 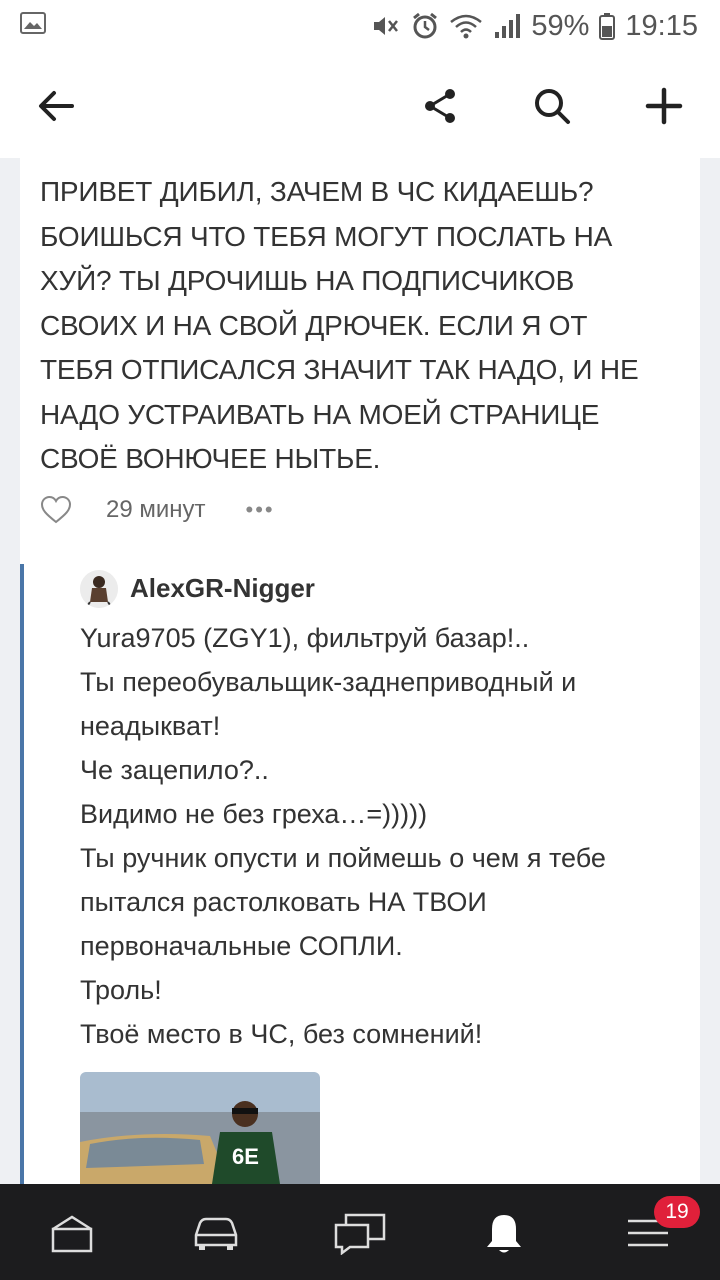 I want to click on notification-count-badge: 19, so click(x=677, y=1212).